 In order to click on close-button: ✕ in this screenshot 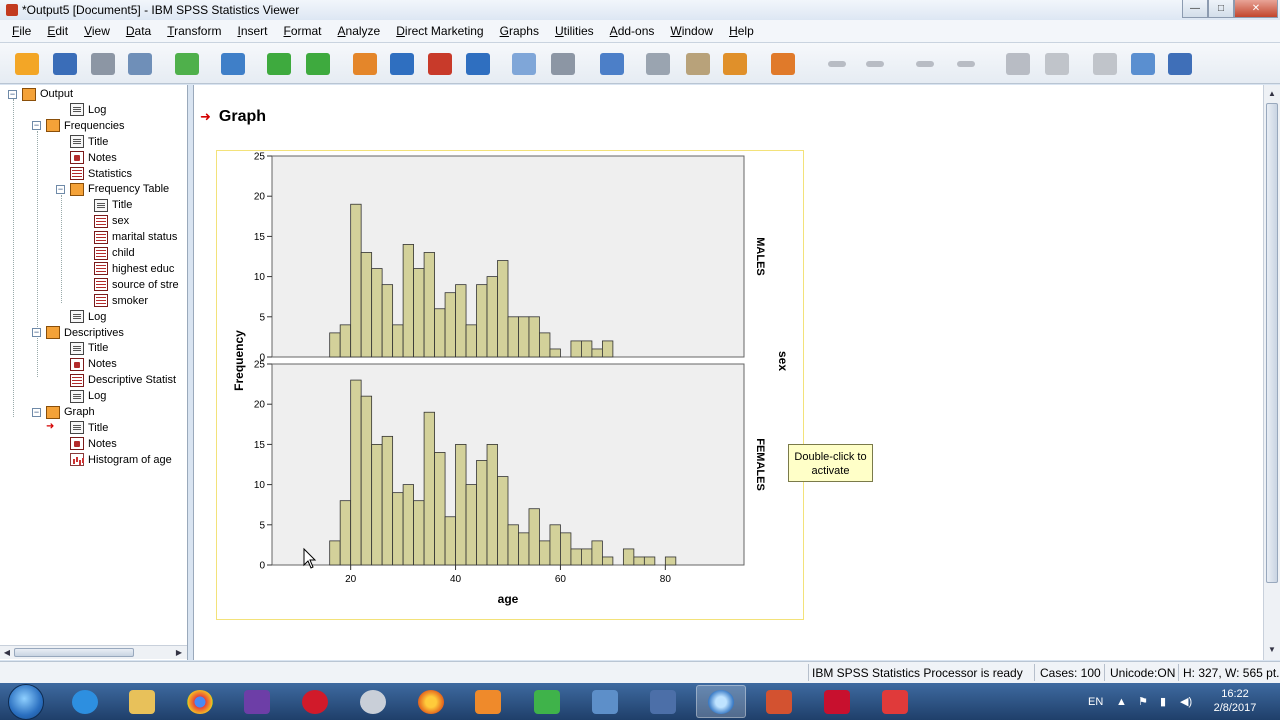, I will do `click(1256, 9)`.